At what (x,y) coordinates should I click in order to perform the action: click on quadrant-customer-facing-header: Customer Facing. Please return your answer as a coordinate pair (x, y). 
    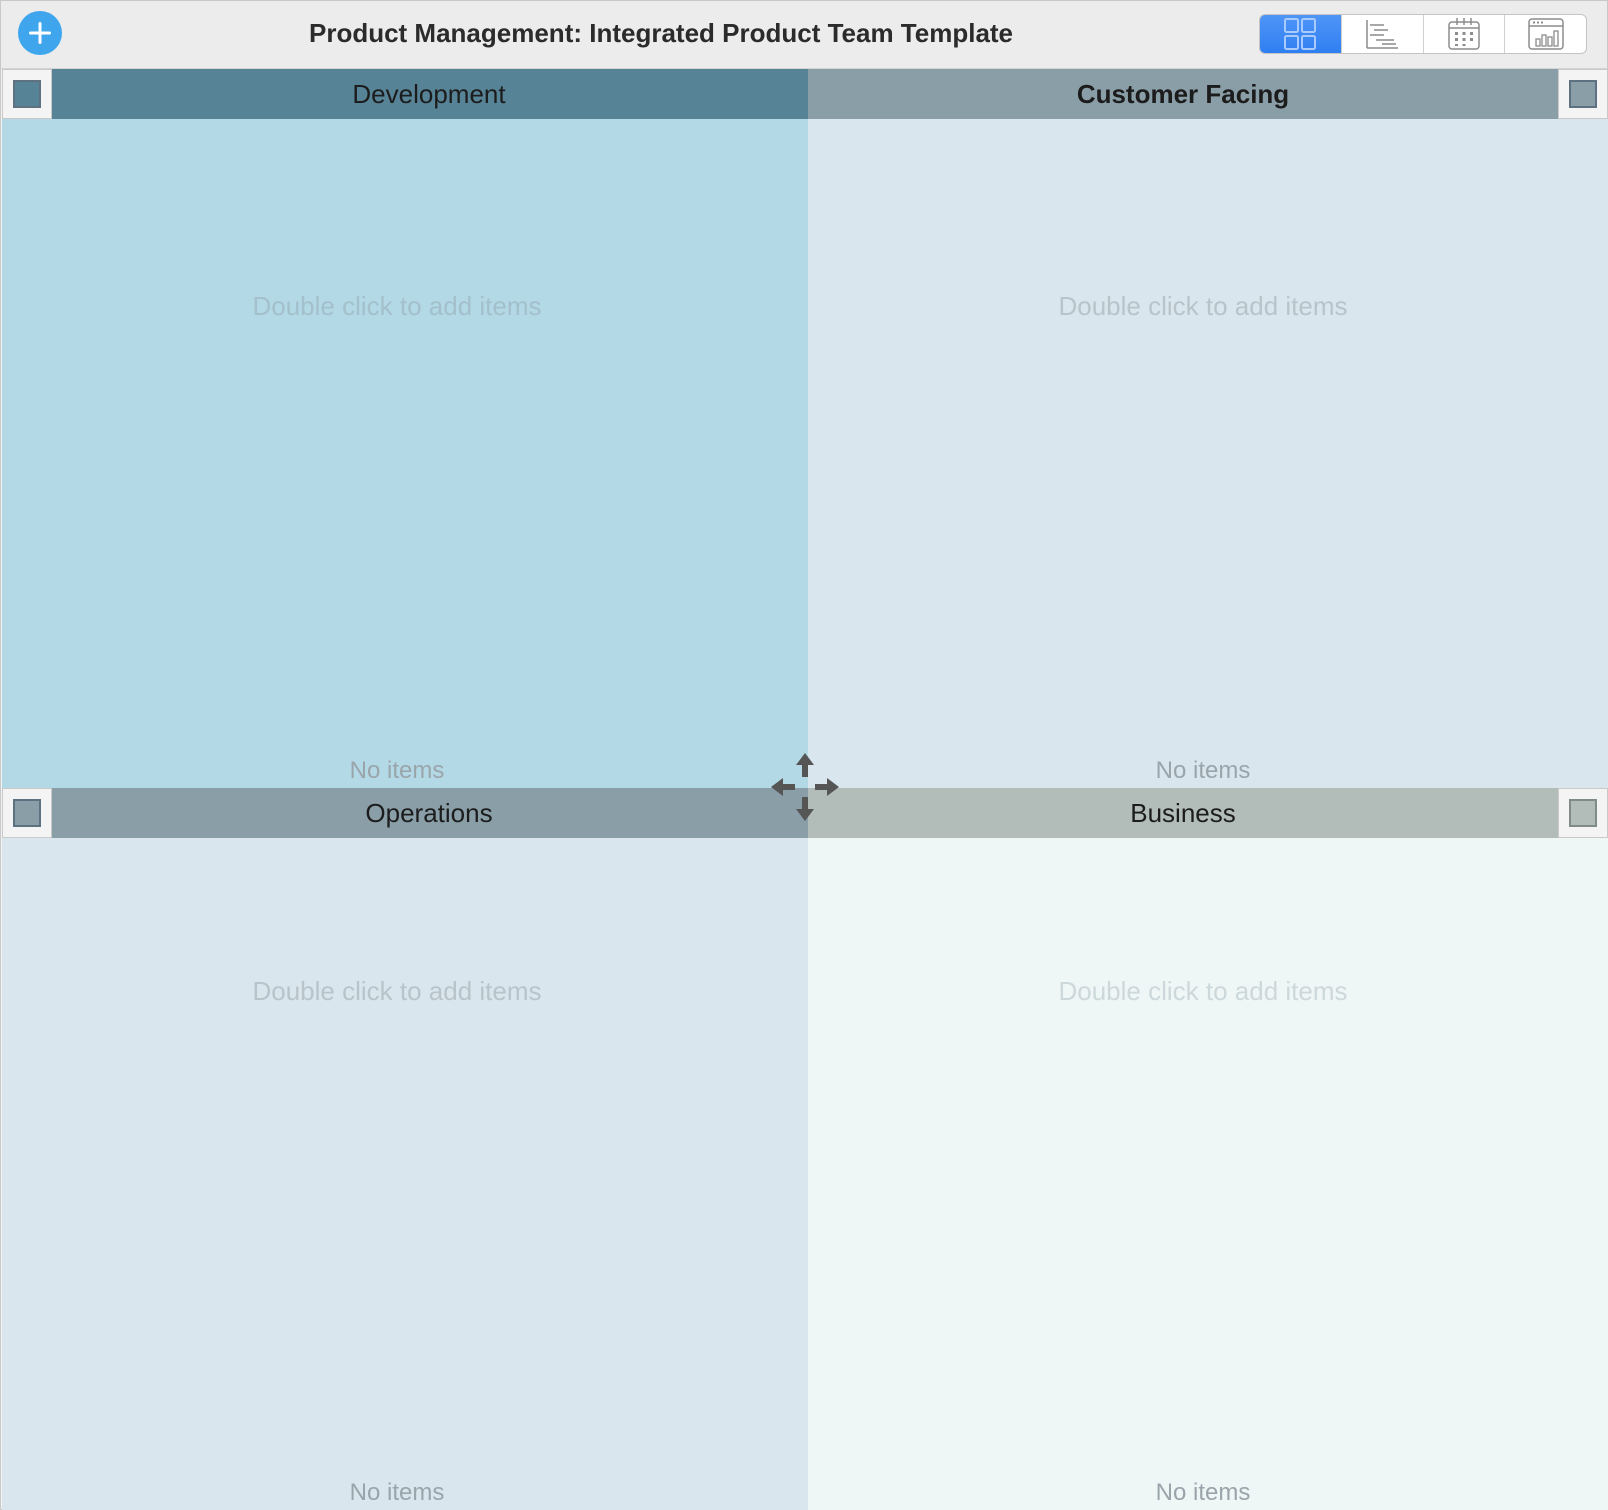
    Looking at the image, I should click on (1208, 94).